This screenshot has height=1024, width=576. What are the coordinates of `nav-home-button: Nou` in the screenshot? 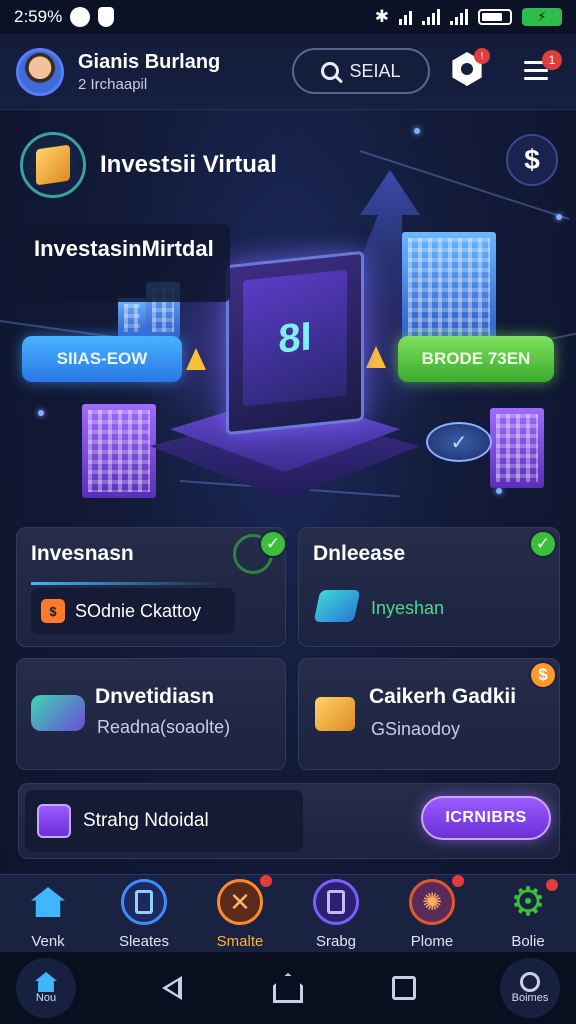 It's located at (46, 988).